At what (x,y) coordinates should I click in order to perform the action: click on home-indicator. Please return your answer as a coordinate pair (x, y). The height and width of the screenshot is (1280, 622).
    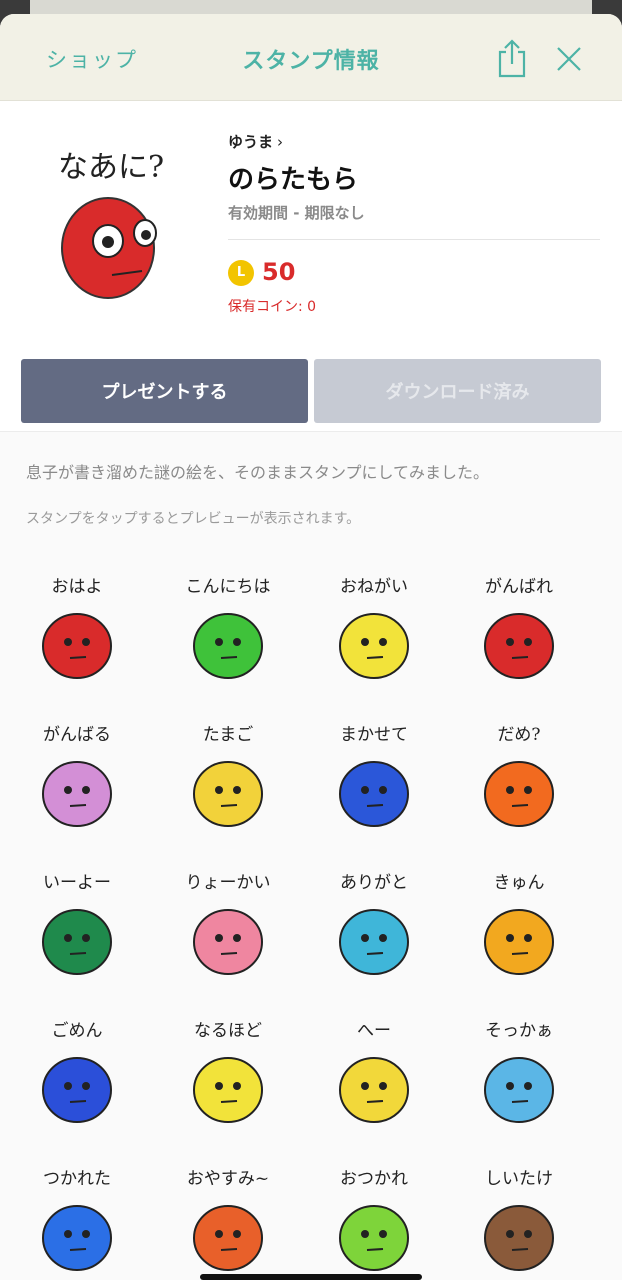
    Looking at the image, I should click on (311, 1277).